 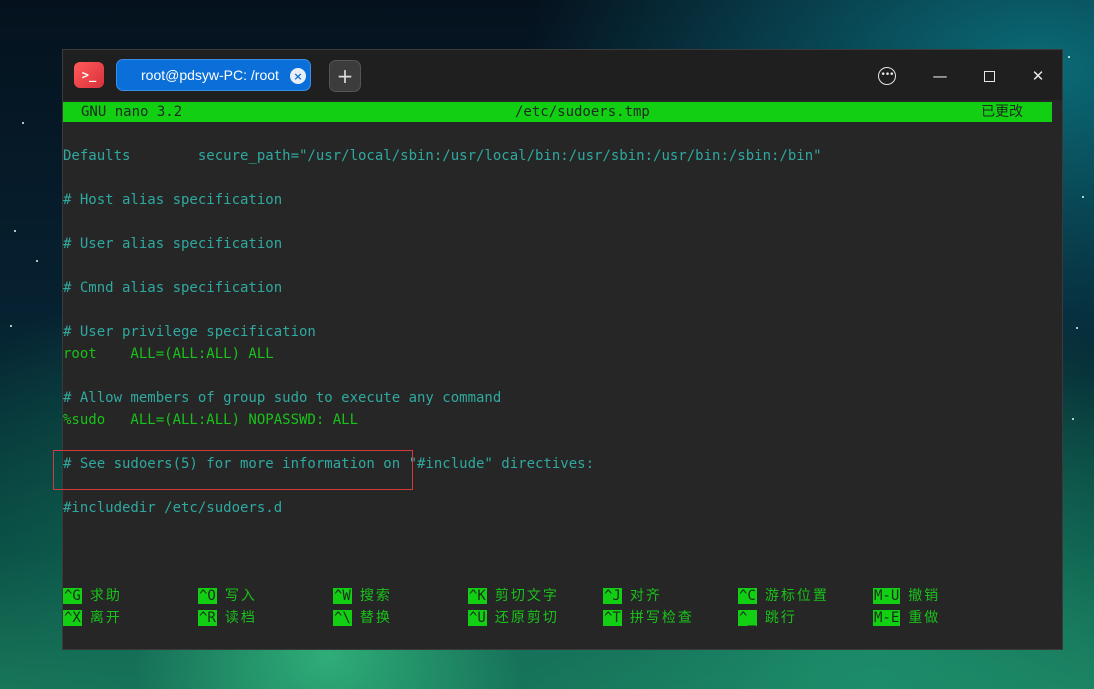 I want to click on shortcut-key: M-E, so click(x=887, y=618).